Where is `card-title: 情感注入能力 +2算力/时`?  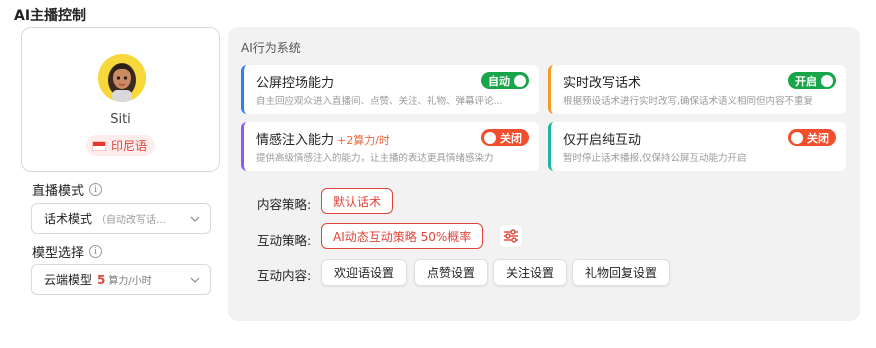
card-title: 情感注入能力 +2算力/时 is located at coordinates (323, 140).